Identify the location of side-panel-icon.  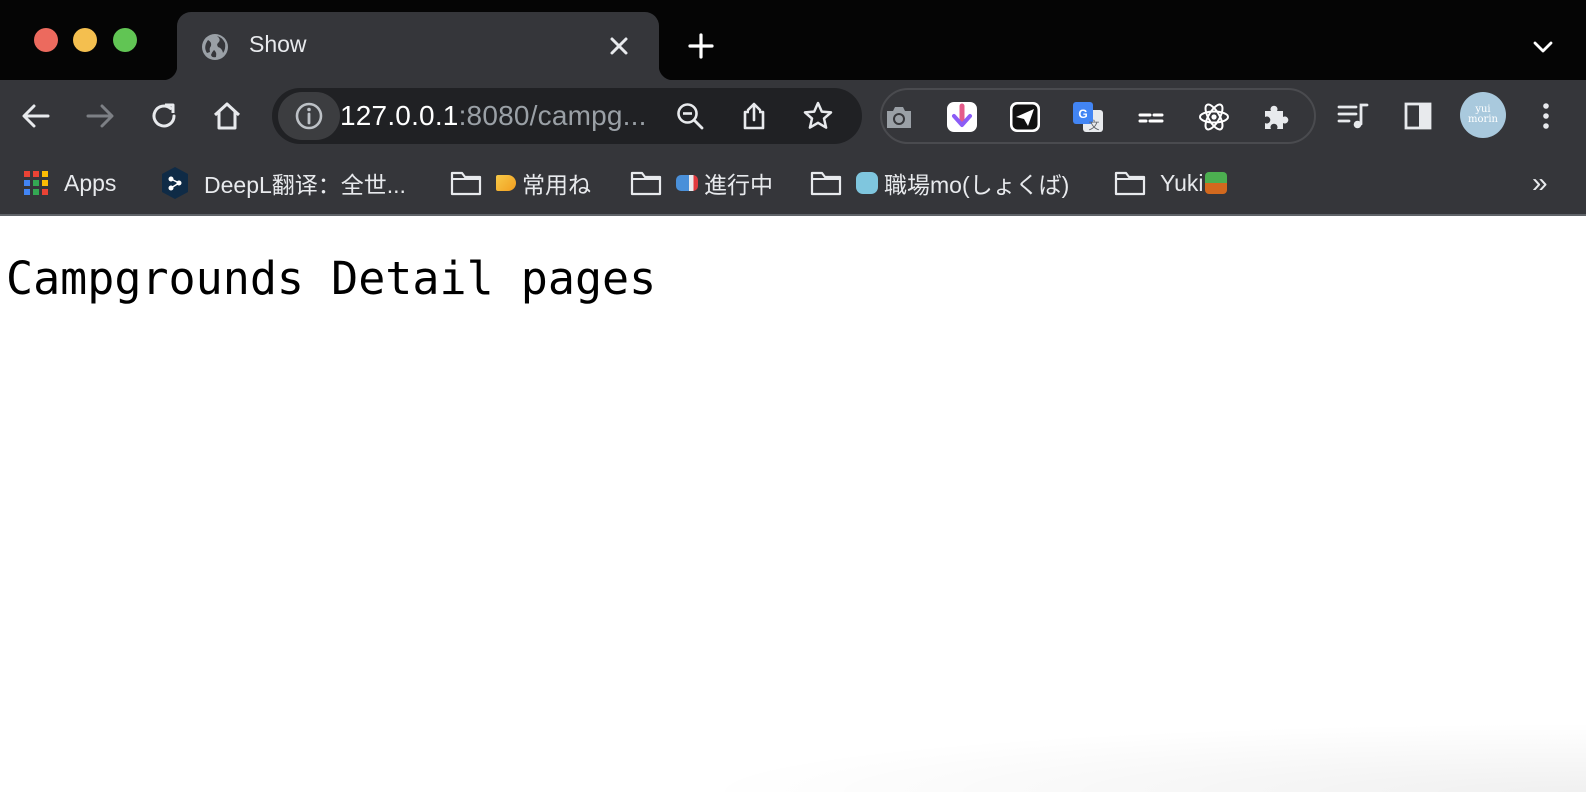
(1418, 116).